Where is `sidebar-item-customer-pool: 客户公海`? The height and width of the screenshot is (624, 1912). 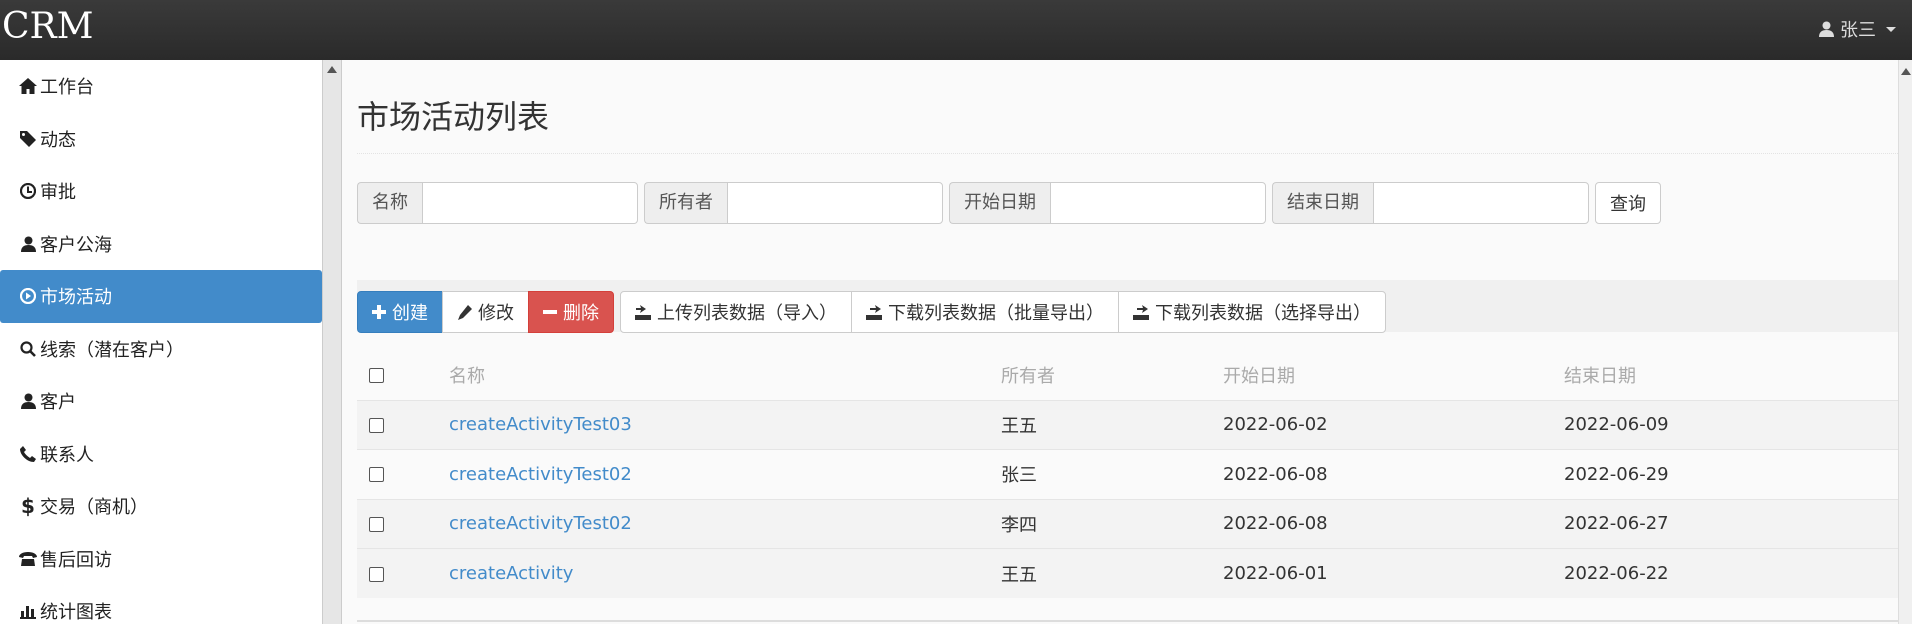
sidebar-item-customer-pool: 客户公海 is located at coordinates (161, 244).